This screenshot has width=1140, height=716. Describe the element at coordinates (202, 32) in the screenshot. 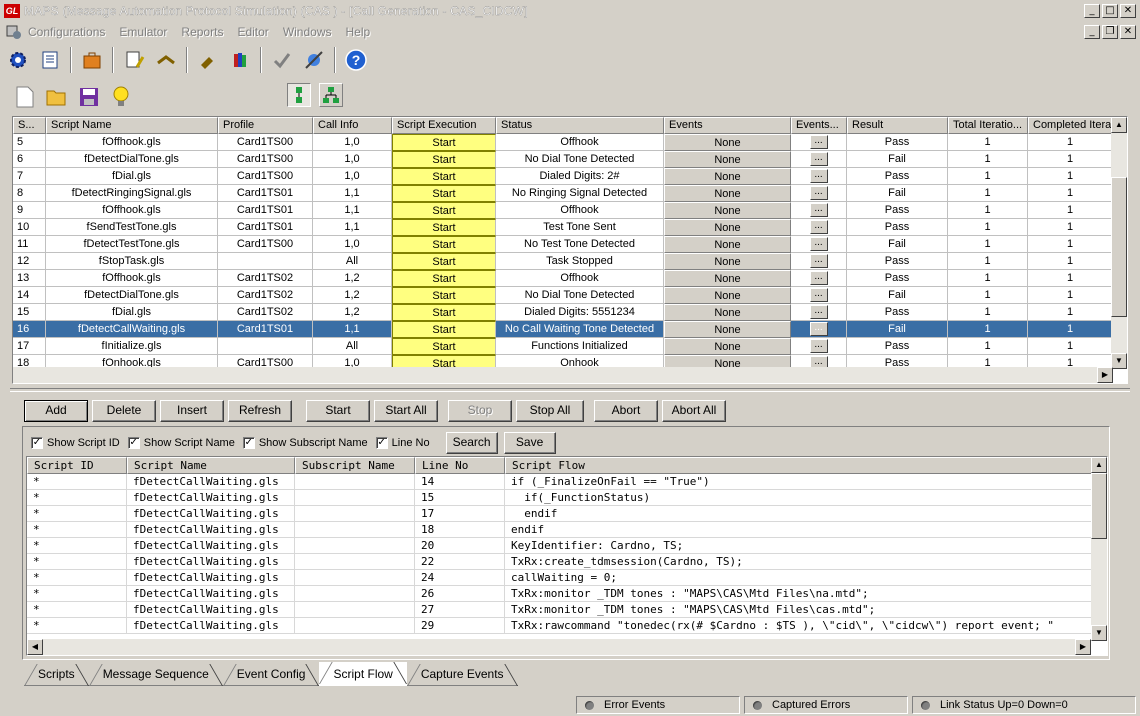

I see `menu-reports: Reports` at that location.